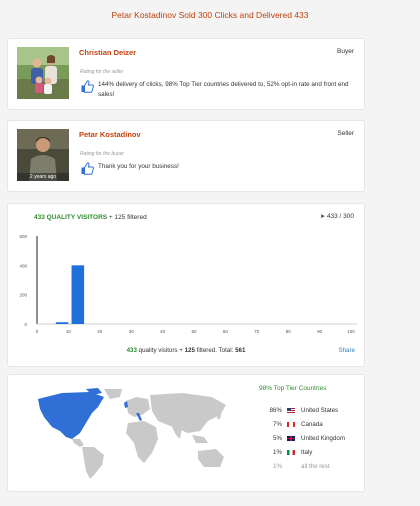 The height and width of the screenshot is (506, 420). Describe the element at coordinates (37, 331) in the screenshot. I see `x-tick-label: 0` at that location.